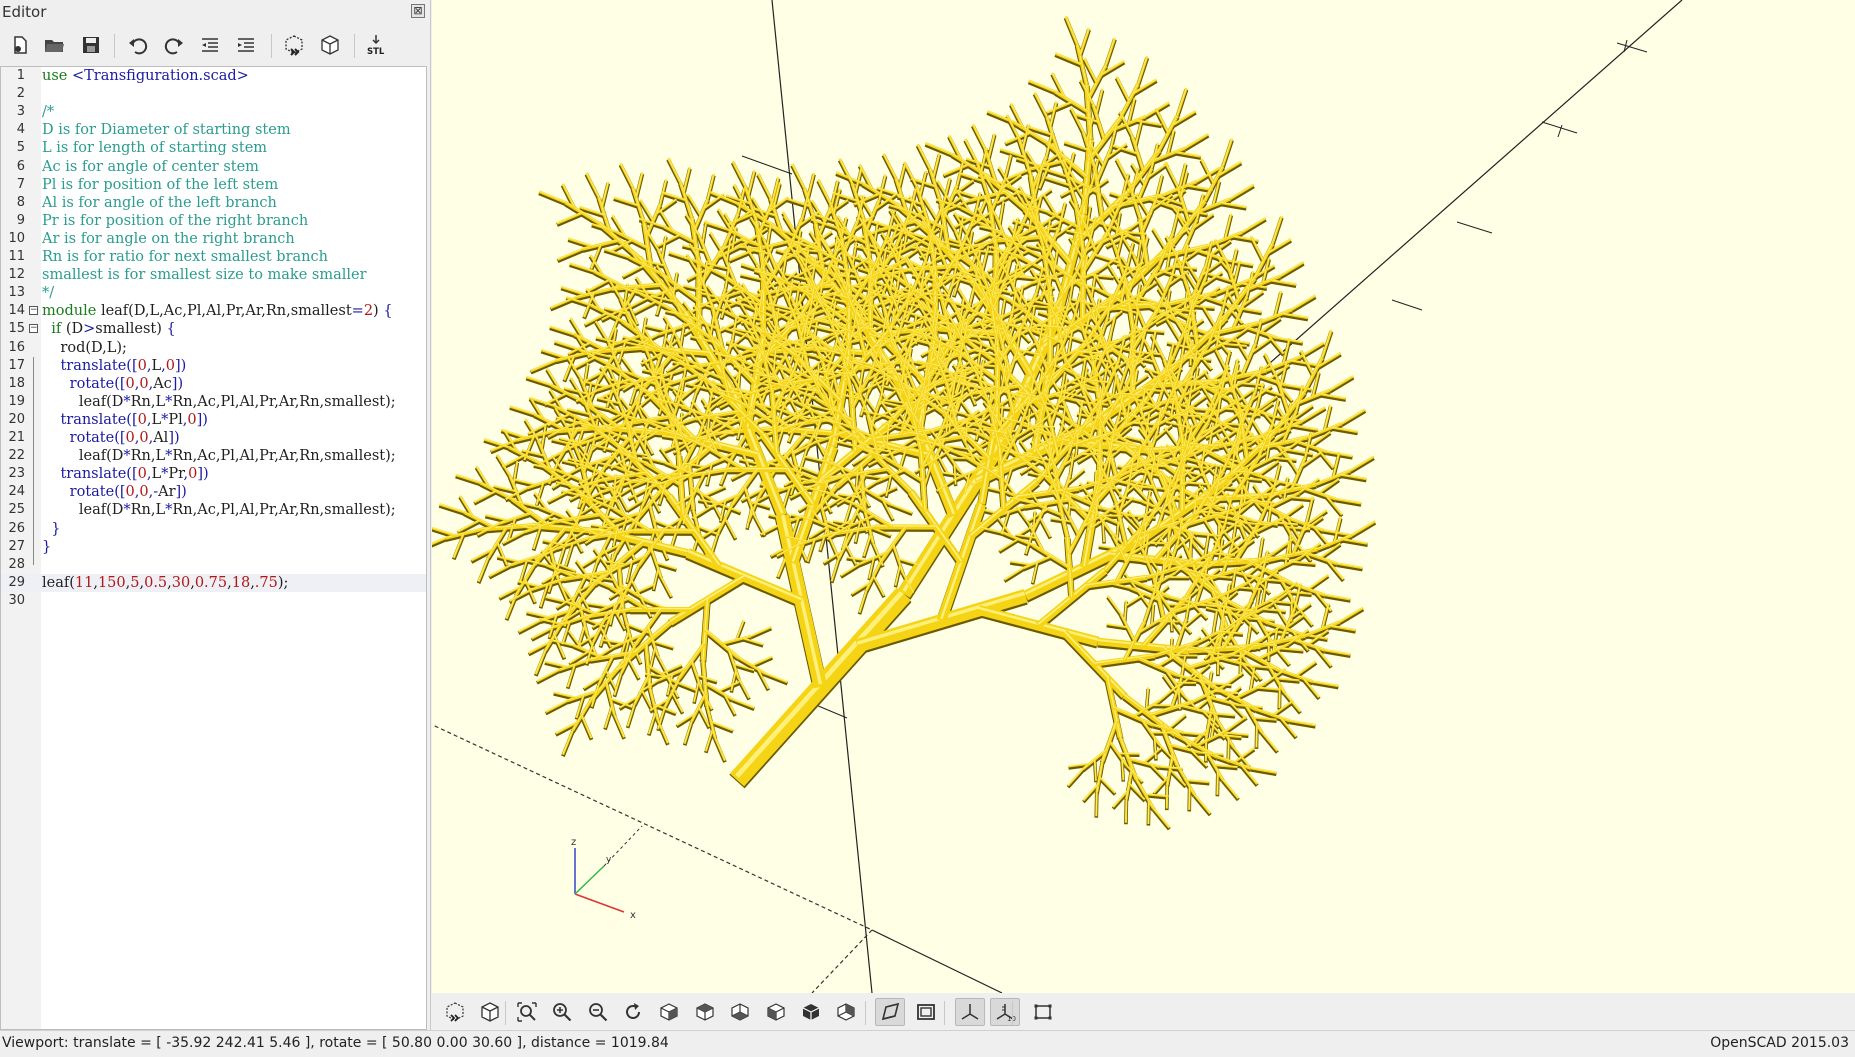 The width and height of the screenshot is (1855, 1057). I want to click on code-line: 8Al is for angle of the left branch, so click(214, 203).